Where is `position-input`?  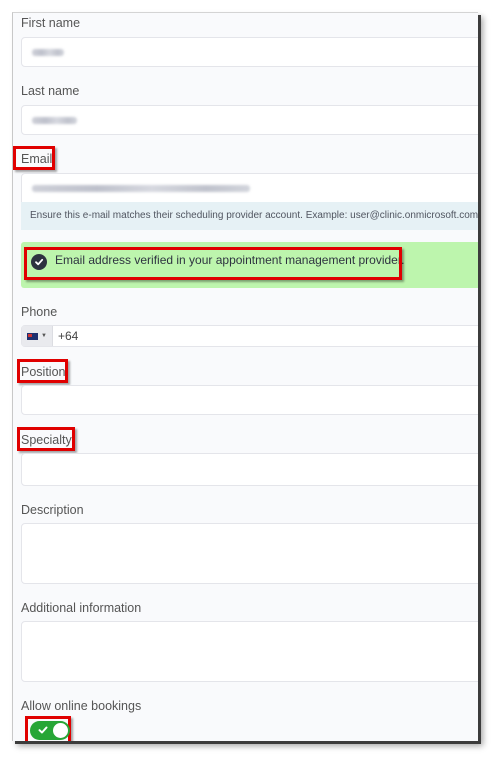 position-input is located at coordinates (249, 400).